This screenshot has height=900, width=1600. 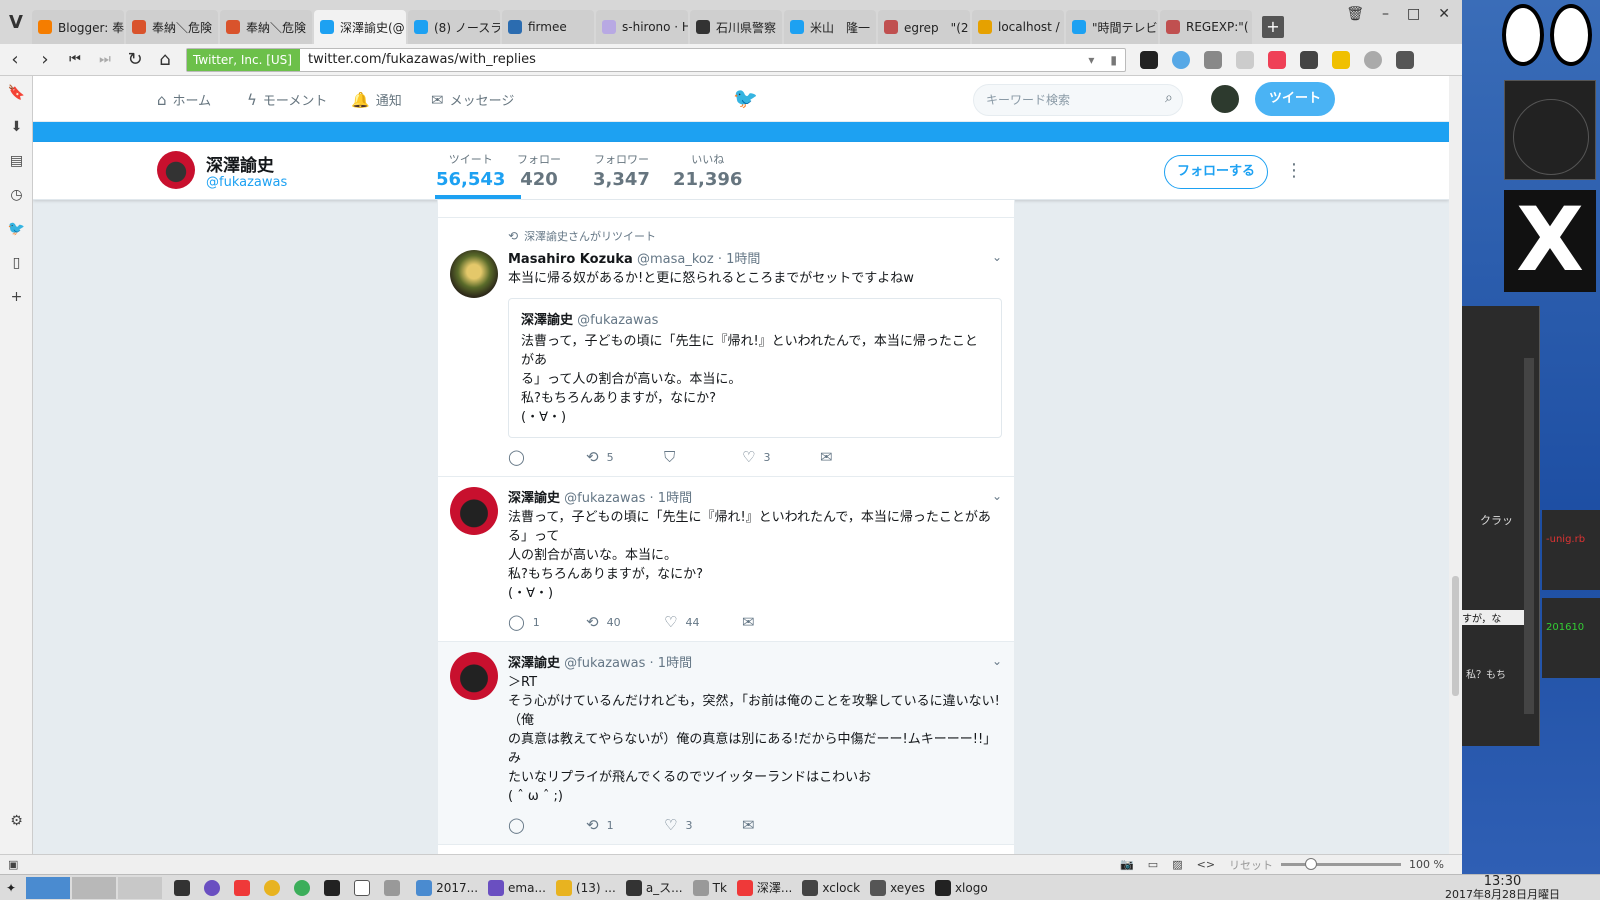 What do you see at coordinates (831, 887) in the screenshot?
I see `taskbar-window-item: xclock` at bounding box center [831, 887].